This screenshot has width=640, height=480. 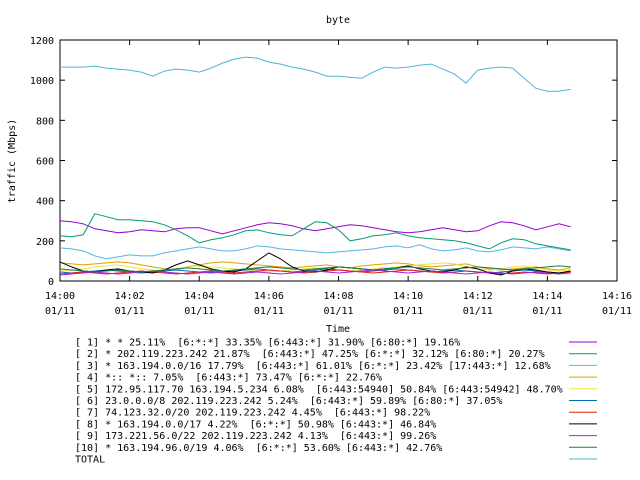 I want to click on y-tick-label: 200, so click(x=45, y=242).